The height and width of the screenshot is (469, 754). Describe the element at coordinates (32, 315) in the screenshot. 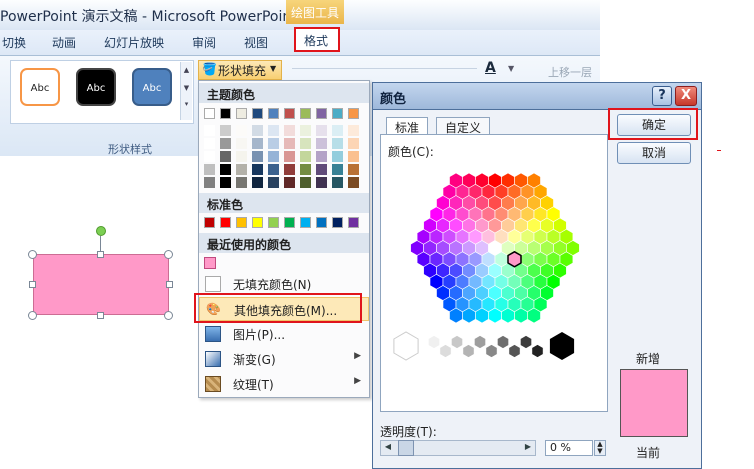

I see `resize-handle-bottom-left` at that location.